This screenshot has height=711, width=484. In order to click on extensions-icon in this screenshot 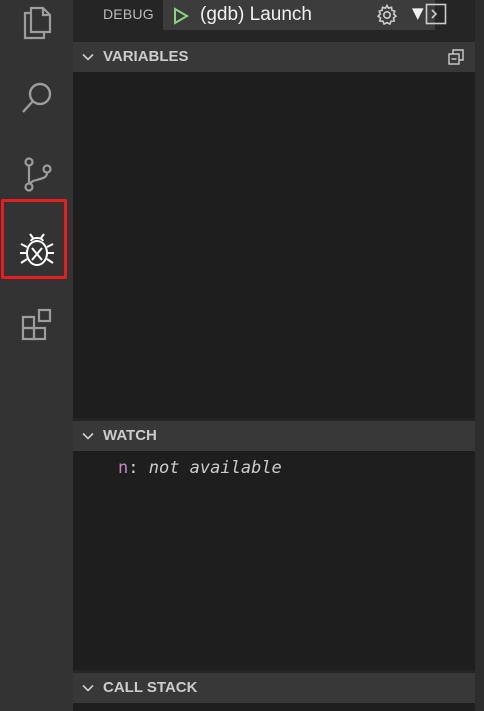, I will do `click(36, 324)`.